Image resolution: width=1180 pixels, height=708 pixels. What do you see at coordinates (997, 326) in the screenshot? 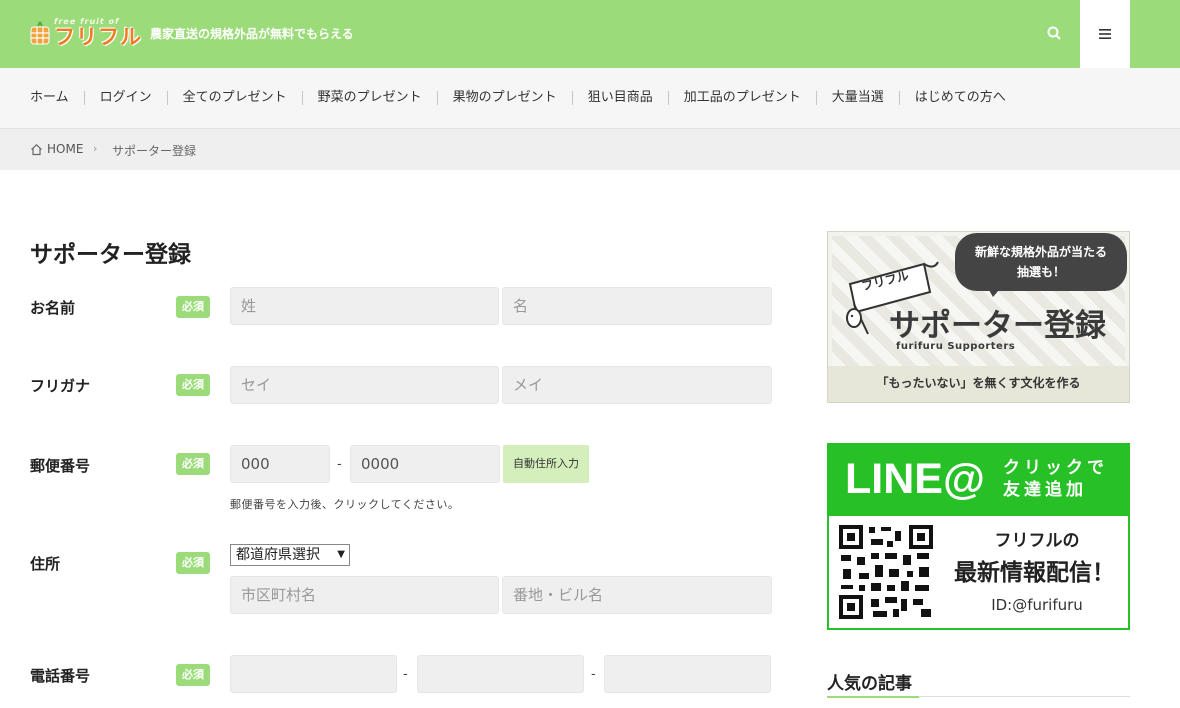
I see `supporter-banner-title: サポーター登録` at bounding box center [997, 326].